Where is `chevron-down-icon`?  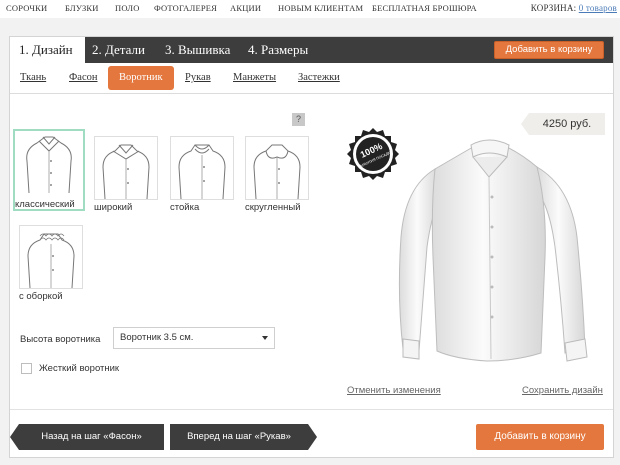
chevron-down-icon is located at coordinates (265, 338).